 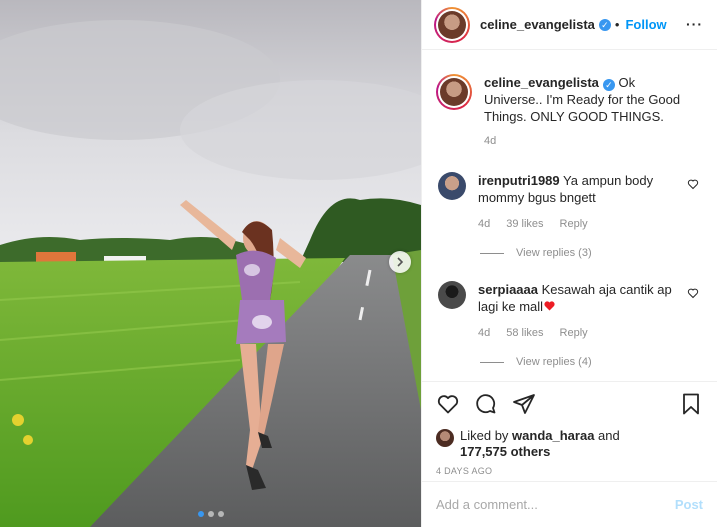 What do you see at coordinates (519, 180) in the screenshot?
I see `comment-username: irenputri1989` at bounding box center [519, 180].